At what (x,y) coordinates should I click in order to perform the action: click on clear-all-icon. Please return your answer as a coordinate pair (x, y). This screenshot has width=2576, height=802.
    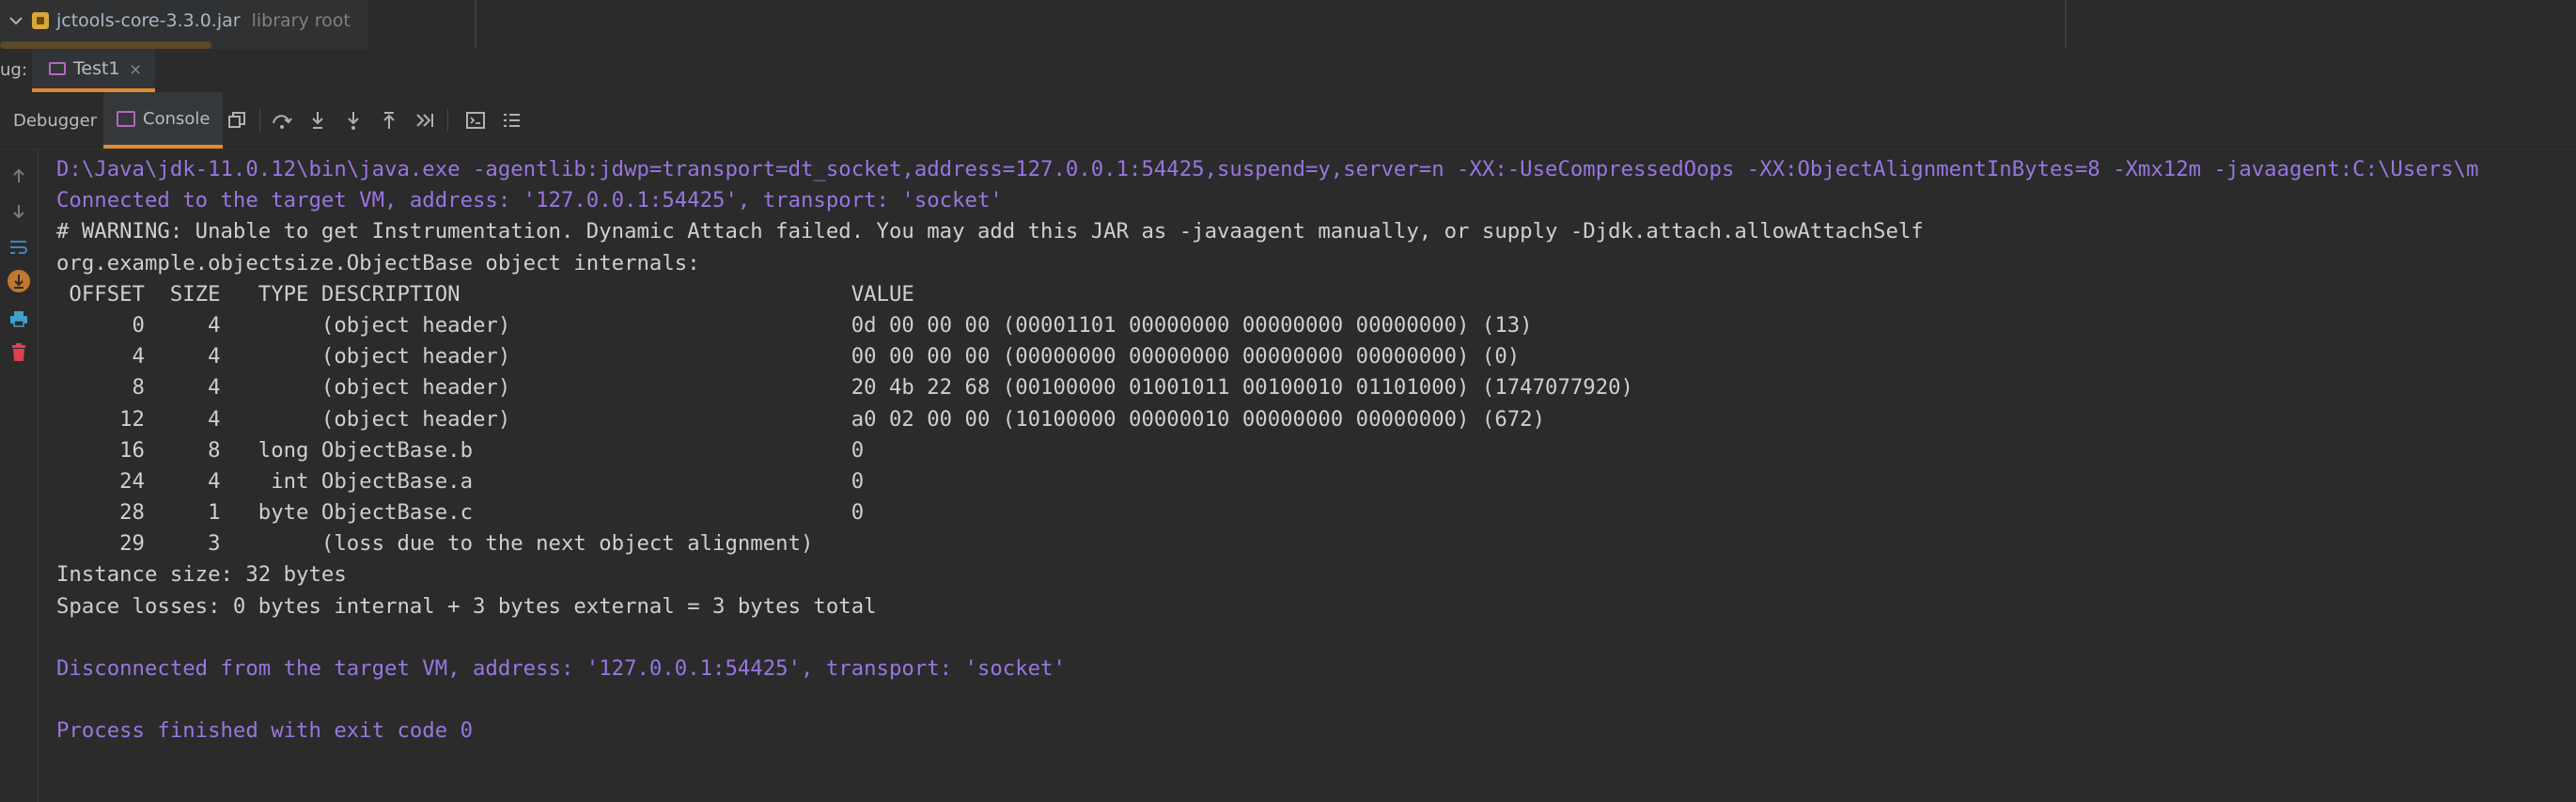
    Looking at the image, I should click on (19, 353).